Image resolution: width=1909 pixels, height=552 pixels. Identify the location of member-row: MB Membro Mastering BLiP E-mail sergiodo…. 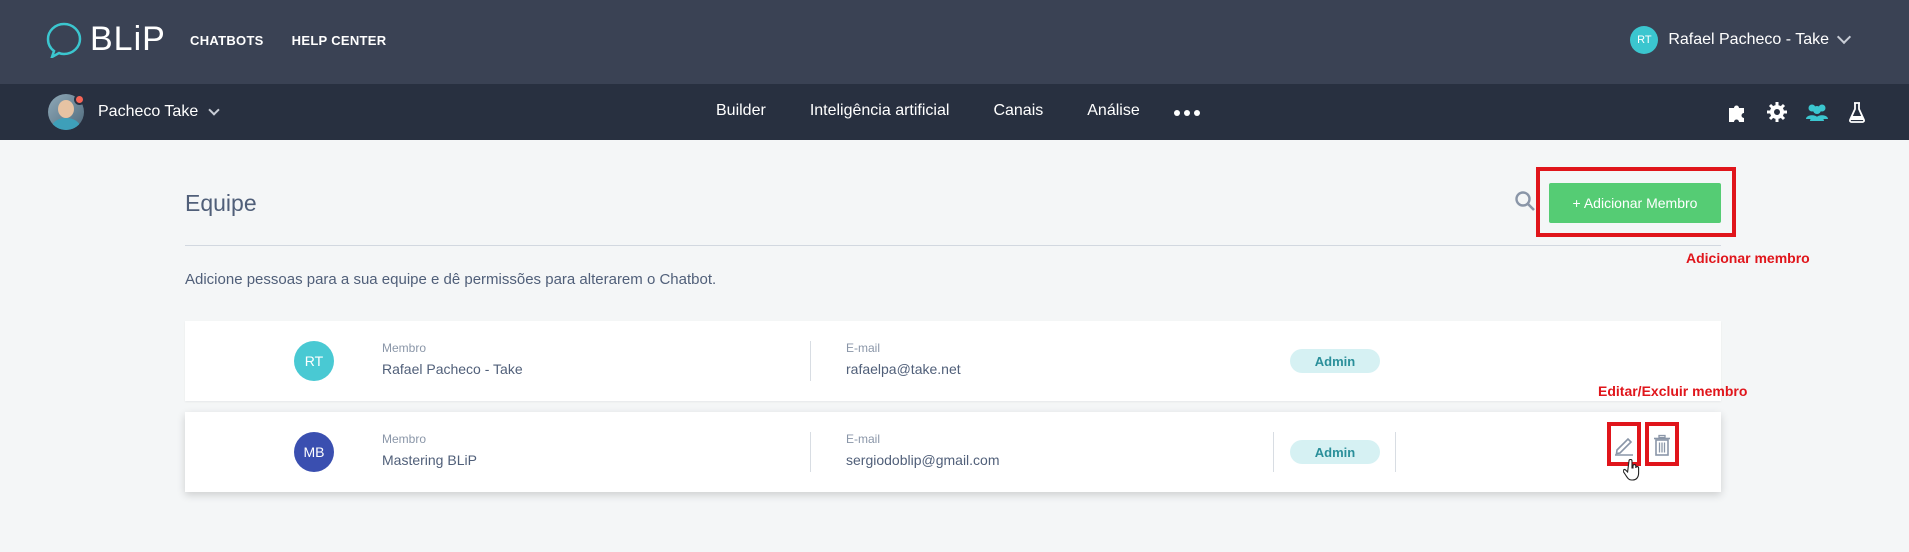
(953, 452).